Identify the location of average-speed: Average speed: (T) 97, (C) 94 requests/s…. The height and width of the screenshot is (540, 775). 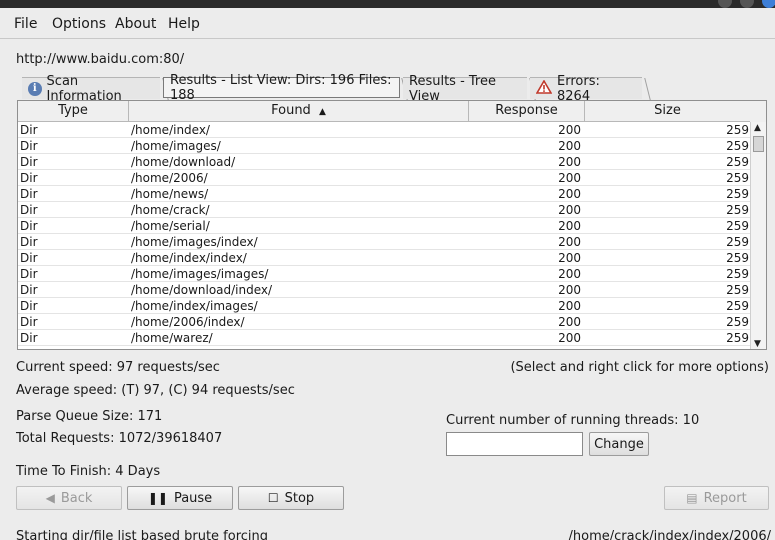
(155, 390).